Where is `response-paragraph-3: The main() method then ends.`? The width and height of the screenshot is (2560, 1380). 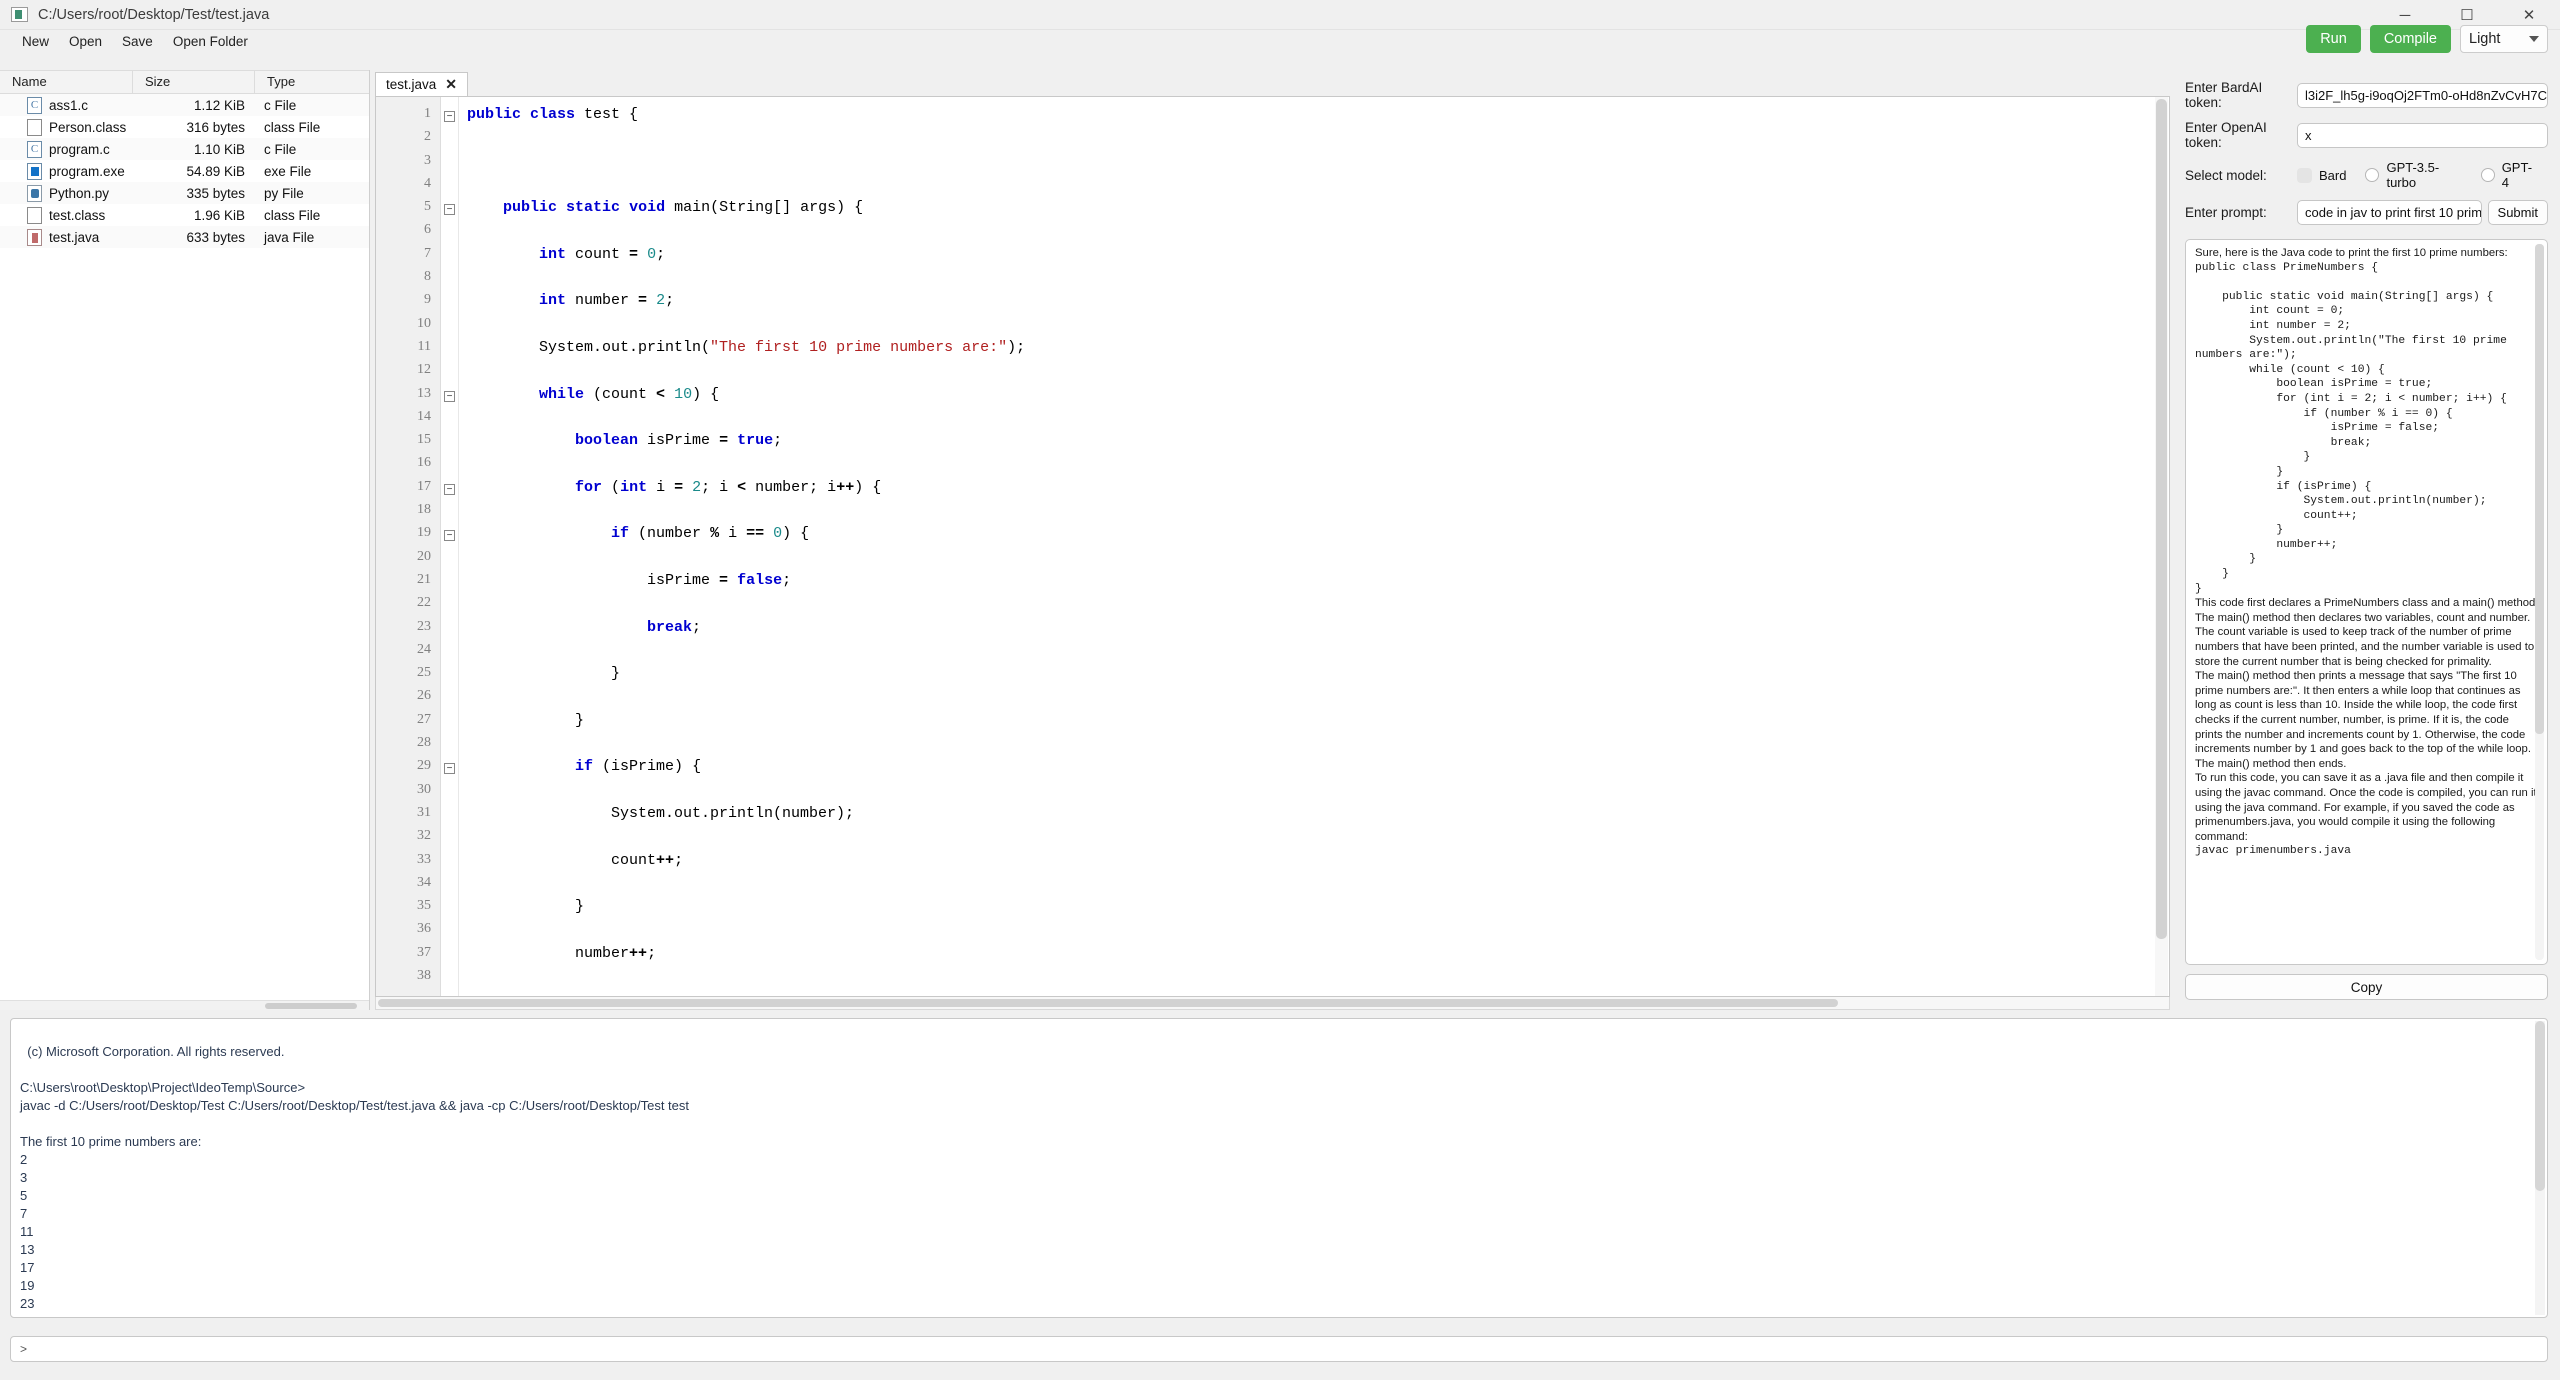 response-paragraph-3: The main() method then ends. is located at coordinates (2271, 763).